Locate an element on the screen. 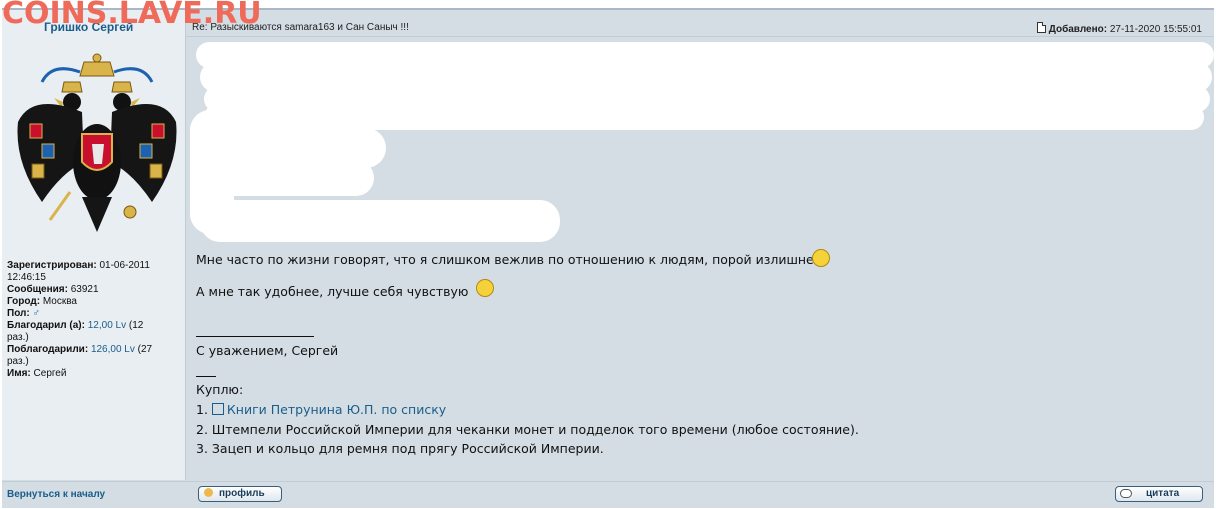  gender-label: Пол: is located at coordinates (18, 313).